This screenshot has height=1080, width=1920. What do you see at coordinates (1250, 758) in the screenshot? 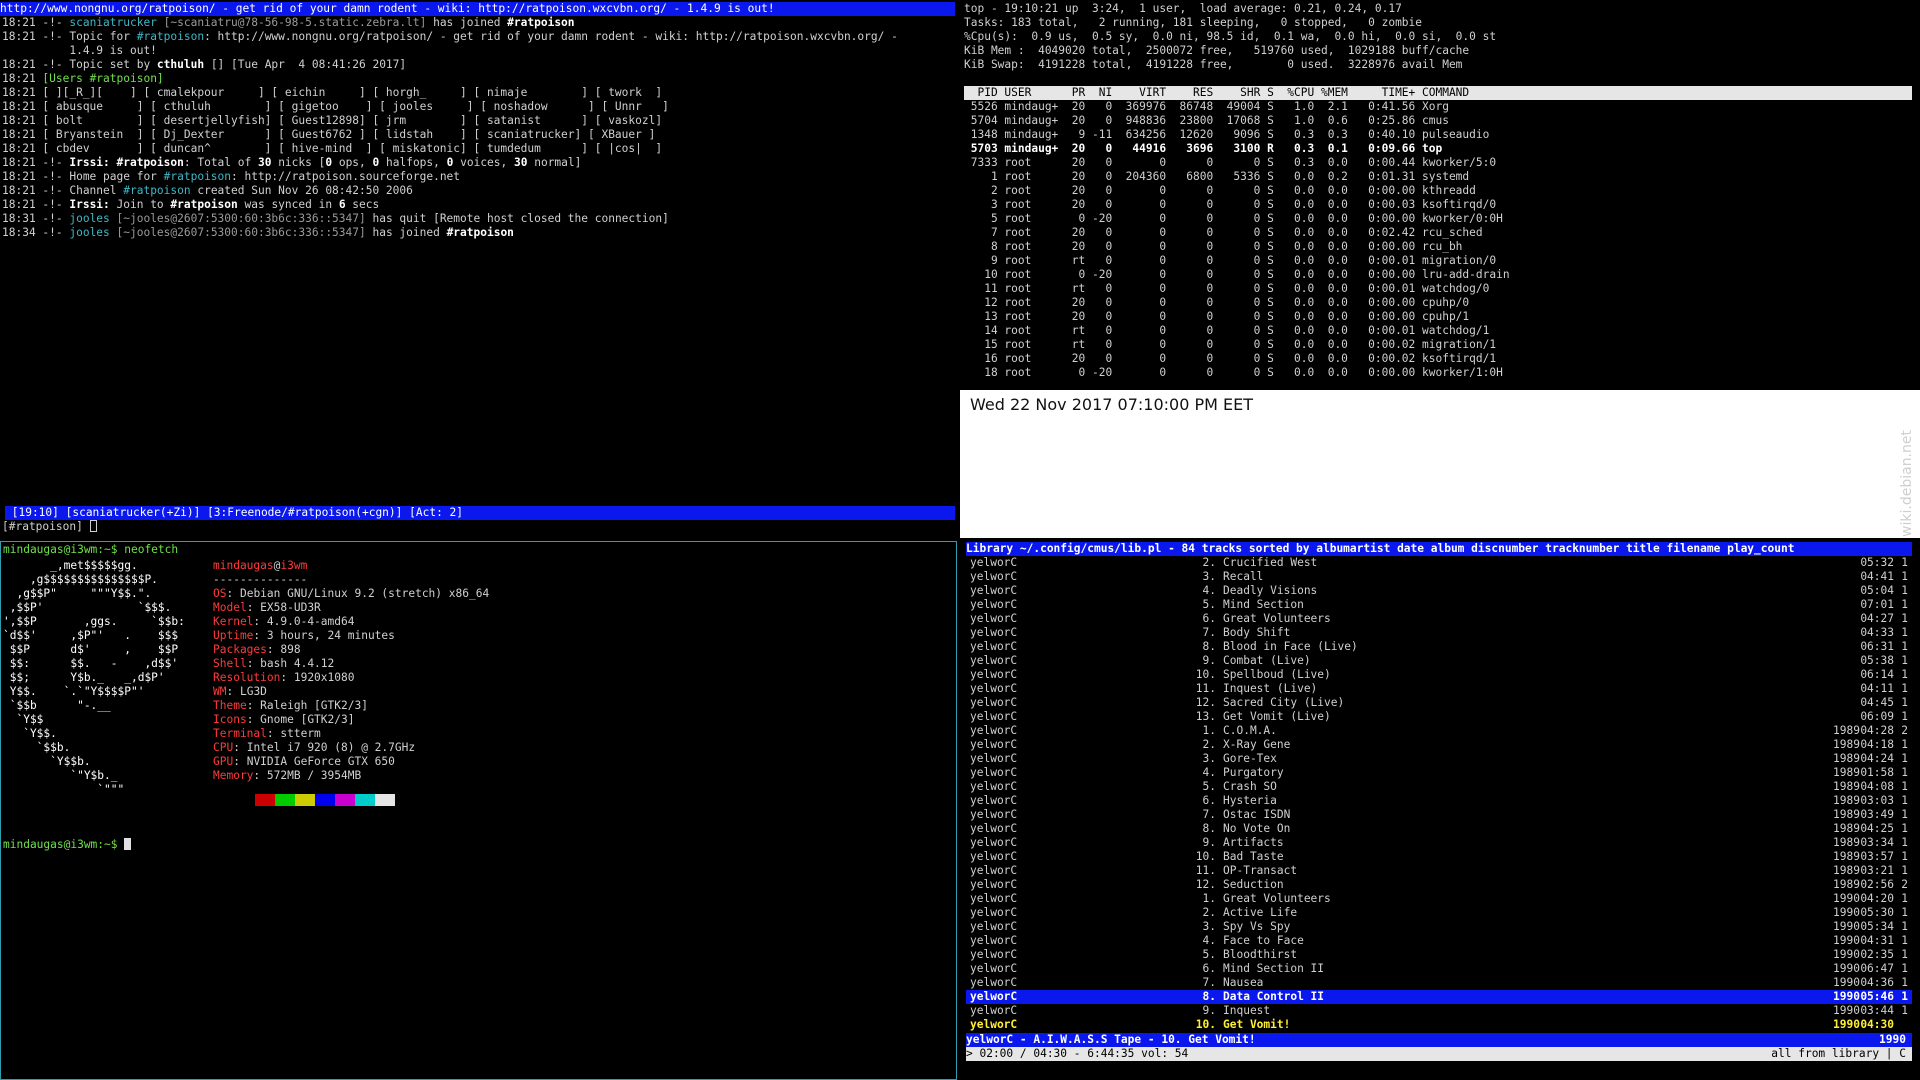
I see `track-title-text: Gore-Tex` at bounding box center [1250, 758].